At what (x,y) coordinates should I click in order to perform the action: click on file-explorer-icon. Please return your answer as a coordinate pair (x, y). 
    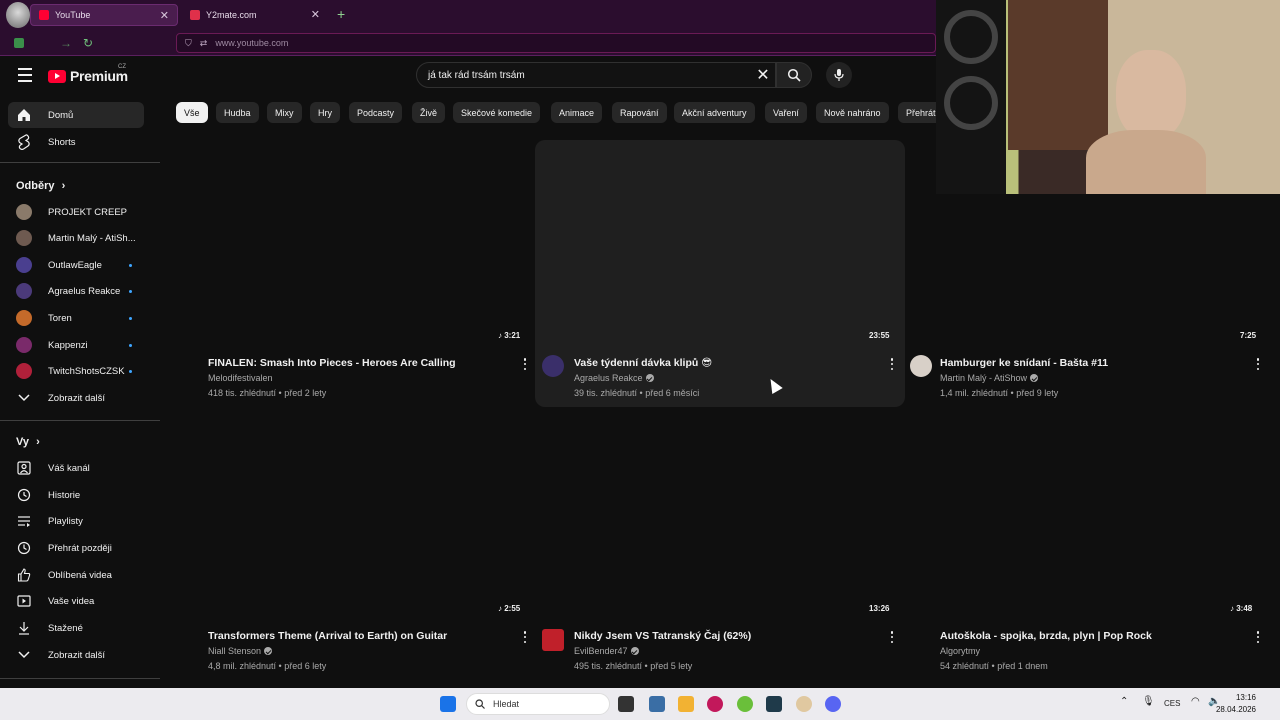
    Looking at the image, I should click on (686, 704).